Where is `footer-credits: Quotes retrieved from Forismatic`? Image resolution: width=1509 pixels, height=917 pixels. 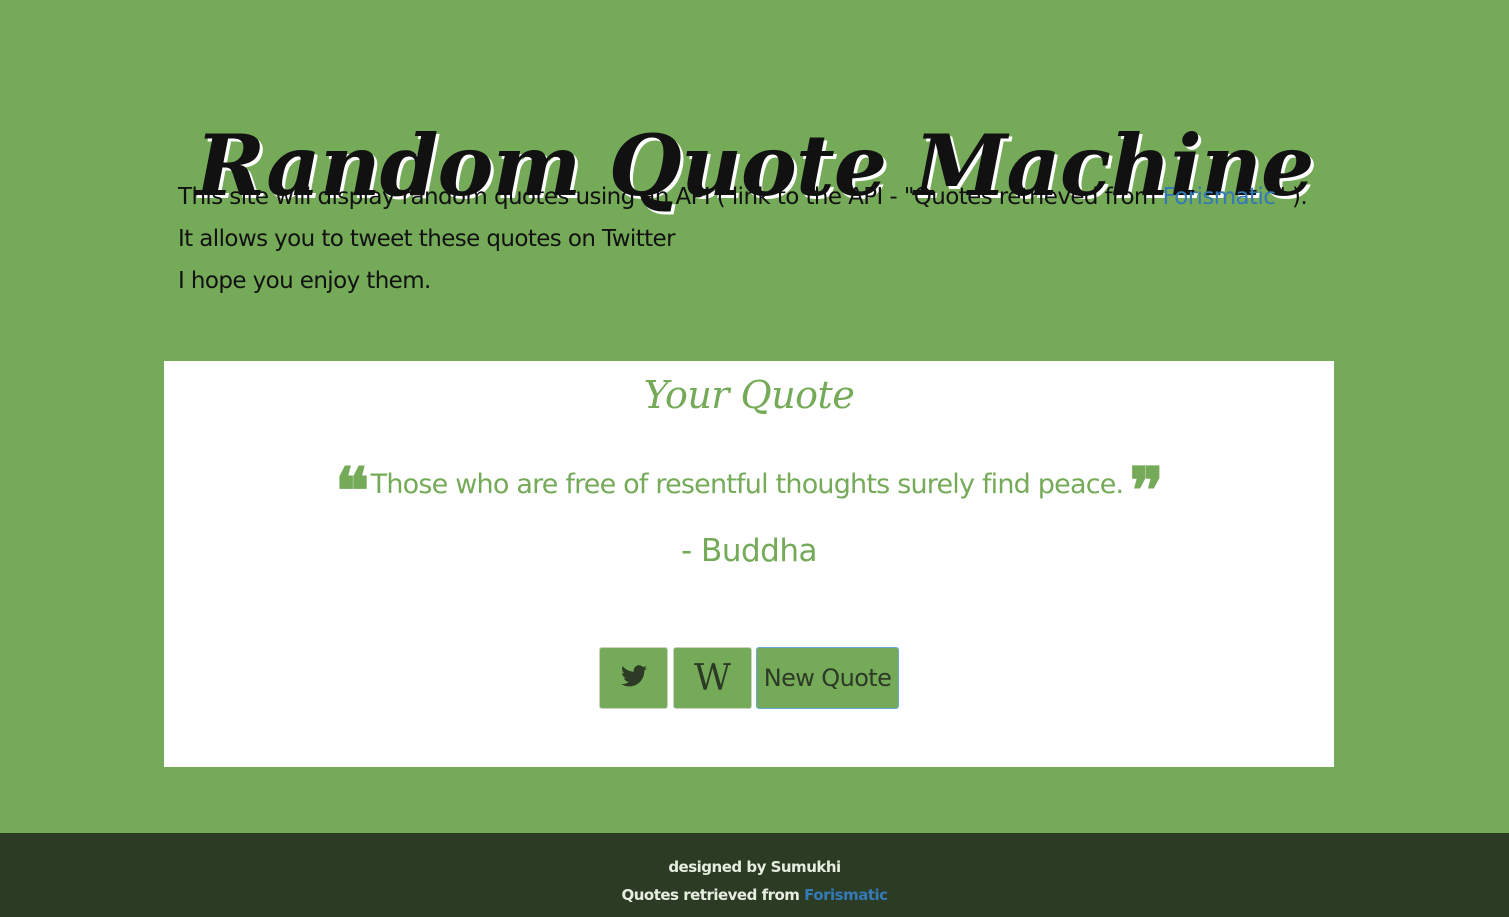
footer-credits: Quotes retrieved from Forismatic is located at coordinates (754, 895).